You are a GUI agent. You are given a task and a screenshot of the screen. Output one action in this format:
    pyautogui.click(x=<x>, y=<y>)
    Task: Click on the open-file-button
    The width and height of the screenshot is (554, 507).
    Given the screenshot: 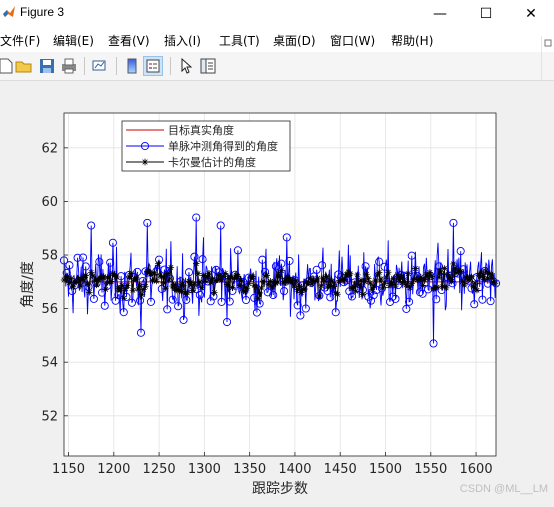 What is the action you would take?
    pyautogui.click(x=24, y=66)
    